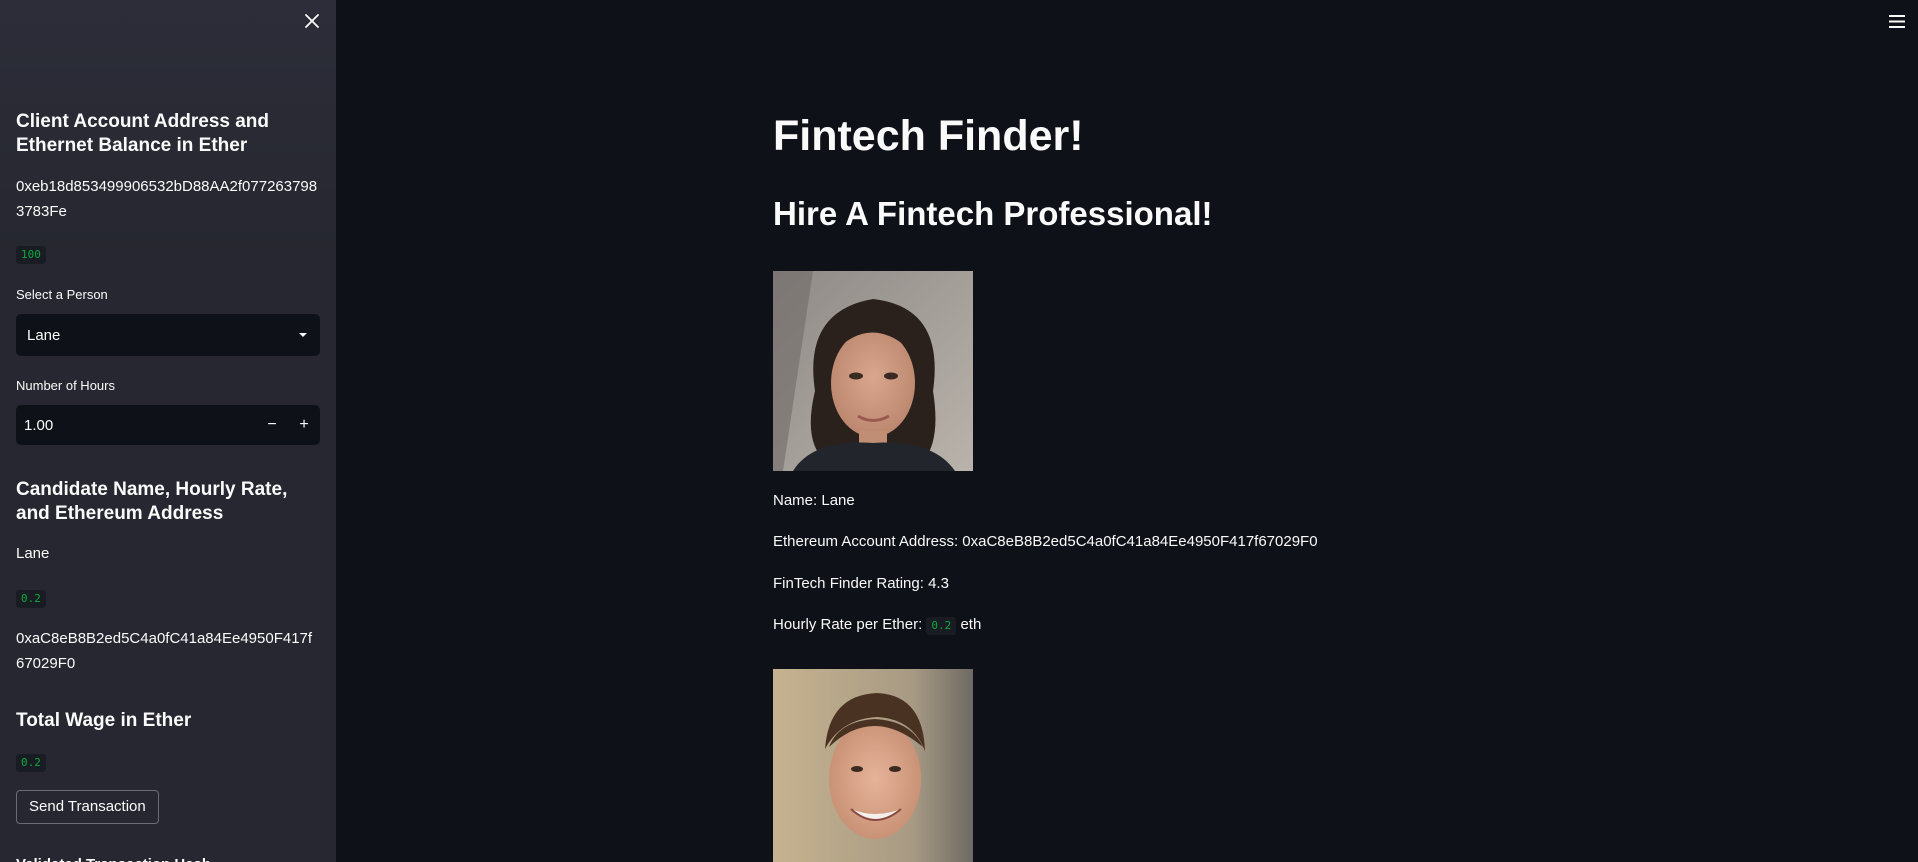 The width and height of the screenshot is (1918, 862). What do you see at coordinates (971, 624) in the screenshot?
I see `hourly-rate-suffix: eth` at bounding box center [971, 624].